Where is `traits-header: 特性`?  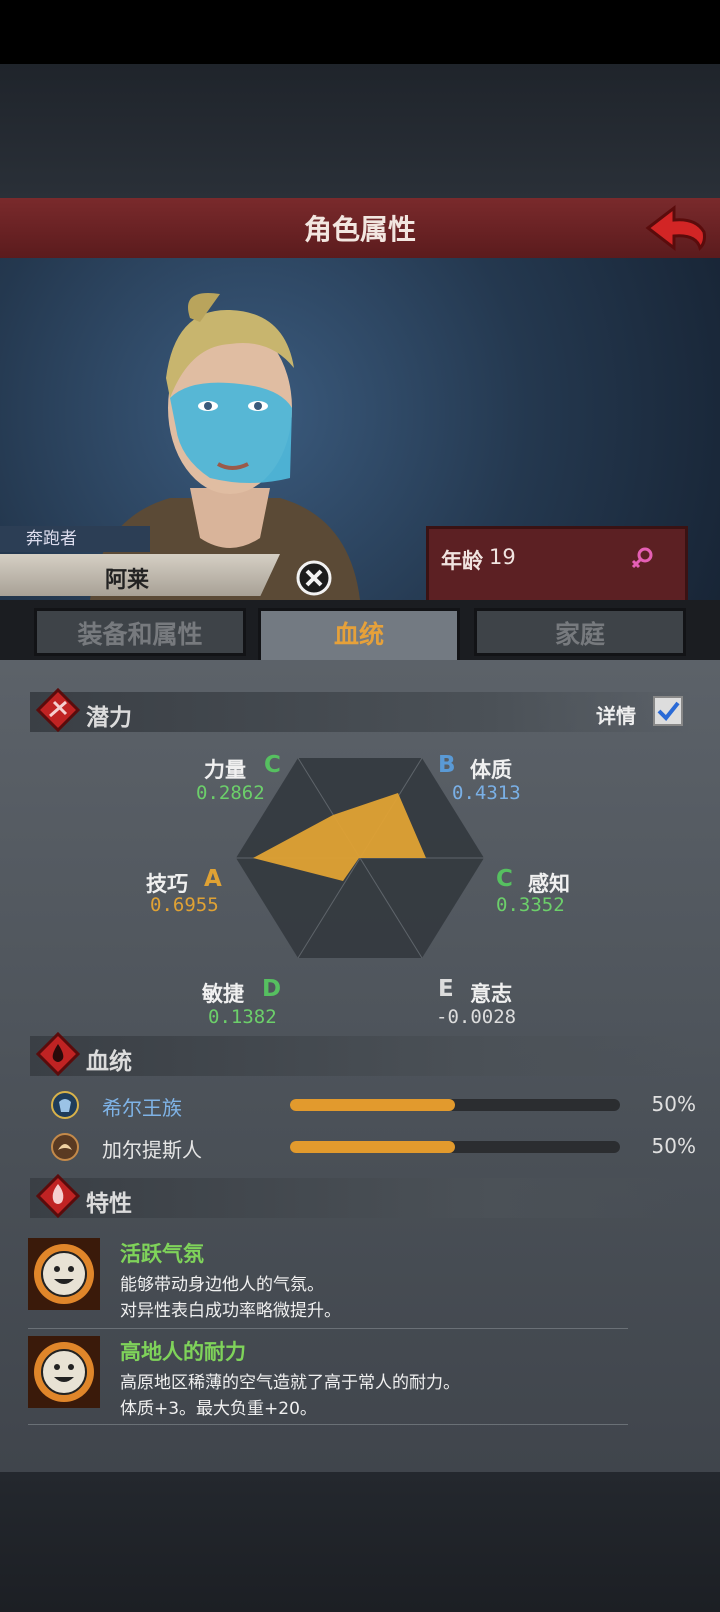
traits-header: 特性 is located at coordinates (360, 1196).